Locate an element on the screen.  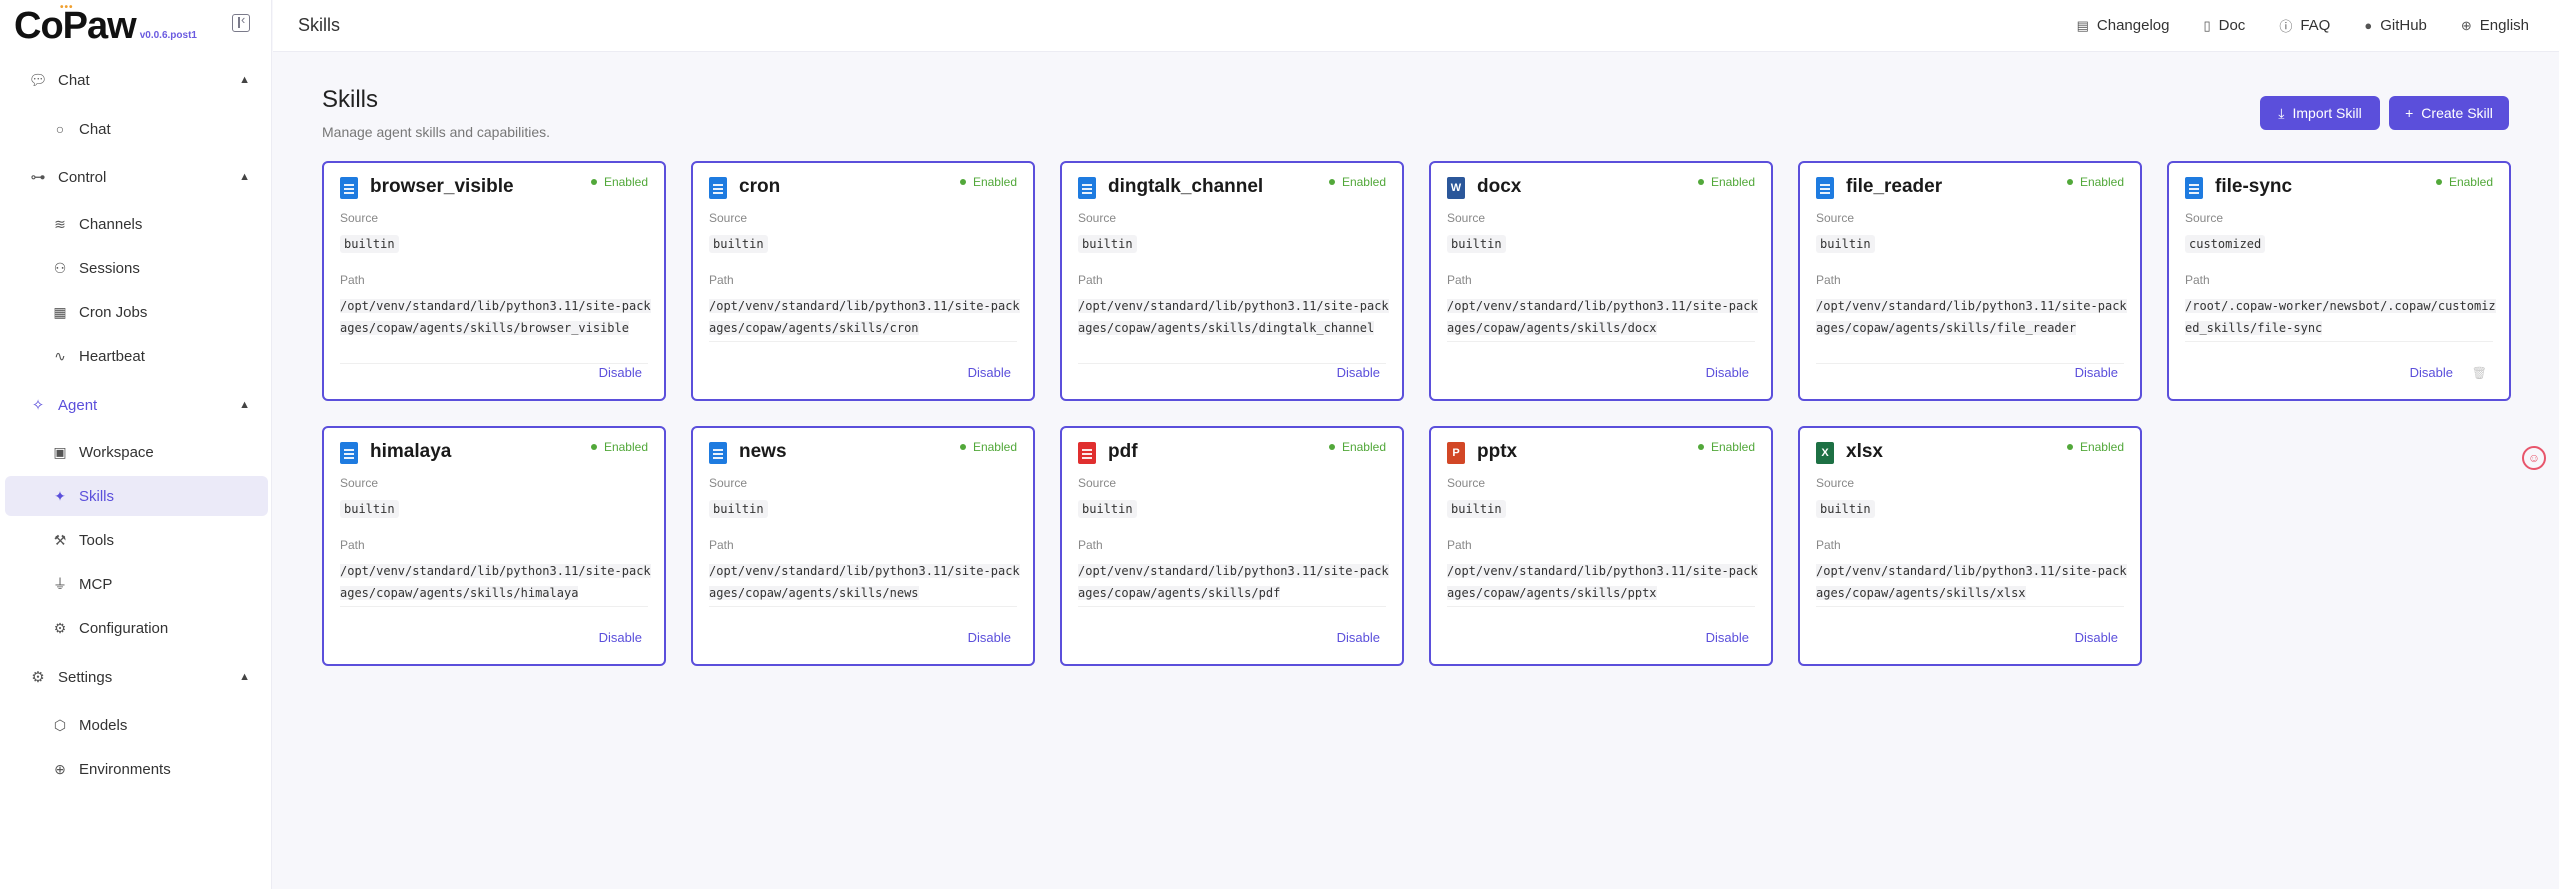
globe-icon: ⊕ is located at coordinates (60, 768).